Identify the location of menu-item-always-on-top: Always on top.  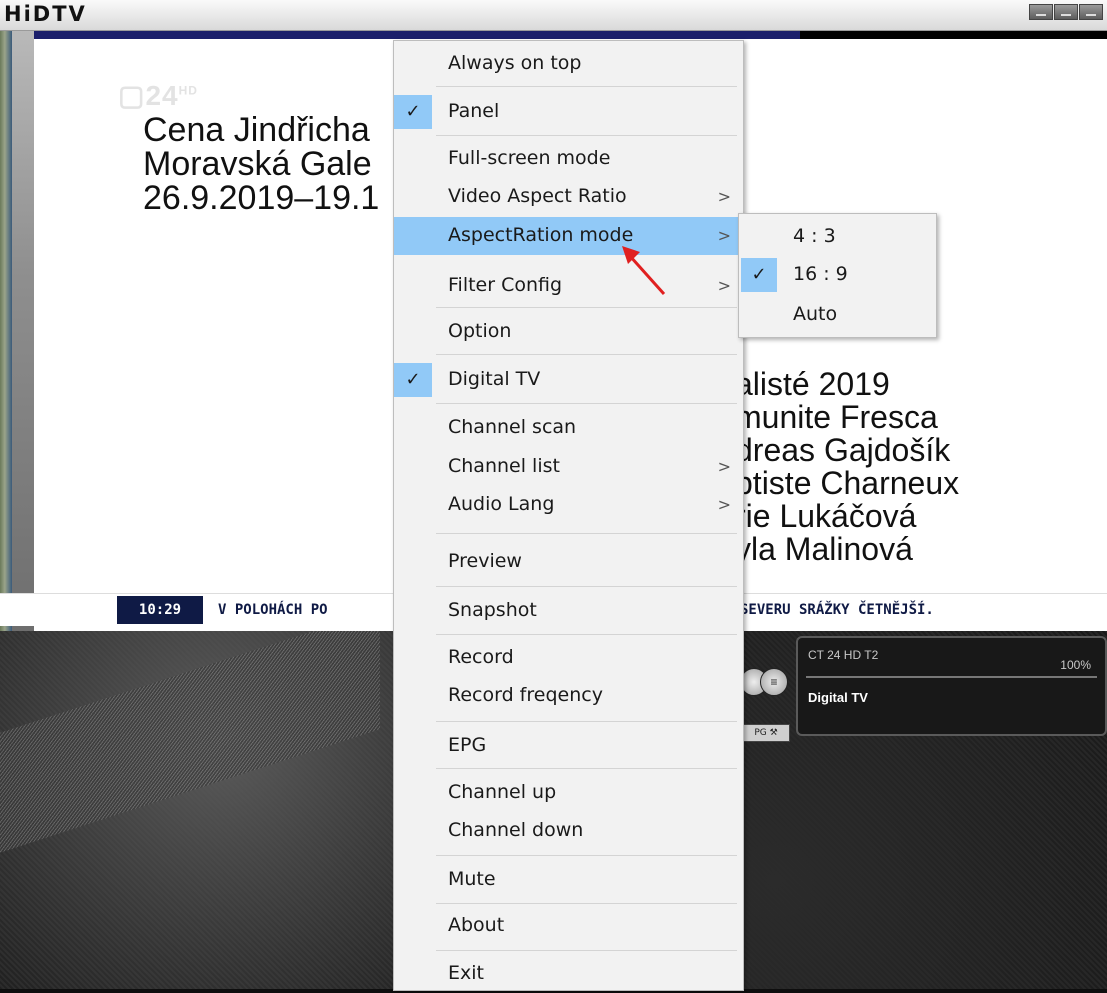
(568, 64).